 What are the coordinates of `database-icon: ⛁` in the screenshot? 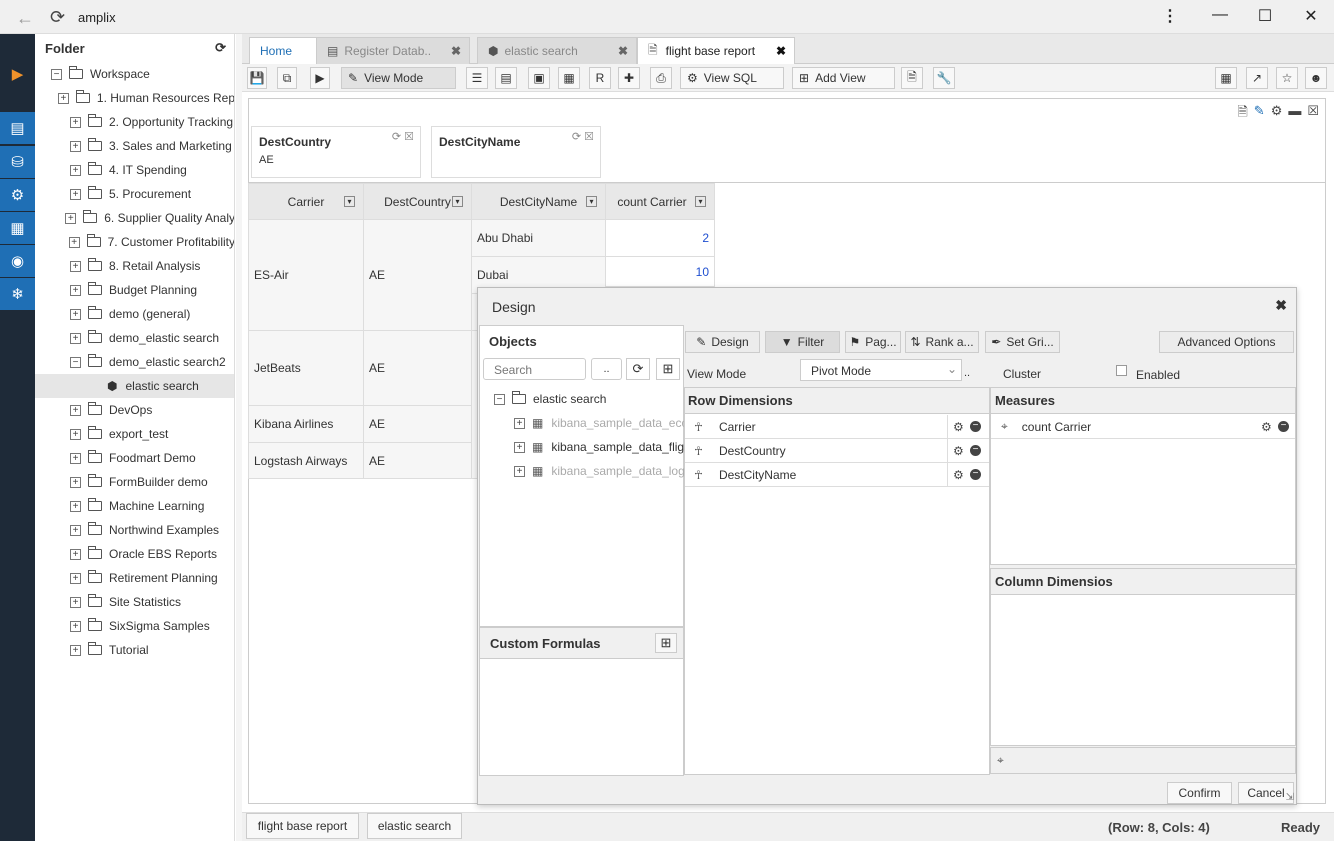 It's located at (17, 162).